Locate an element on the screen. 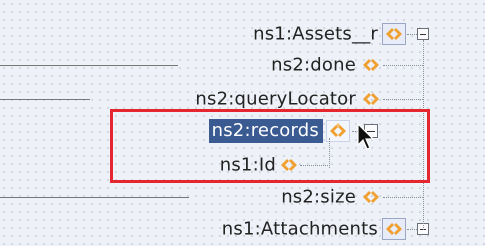 This screenshot has width=485, height=246. node-label-done: ns2:done is located at coordinates (313, 65).